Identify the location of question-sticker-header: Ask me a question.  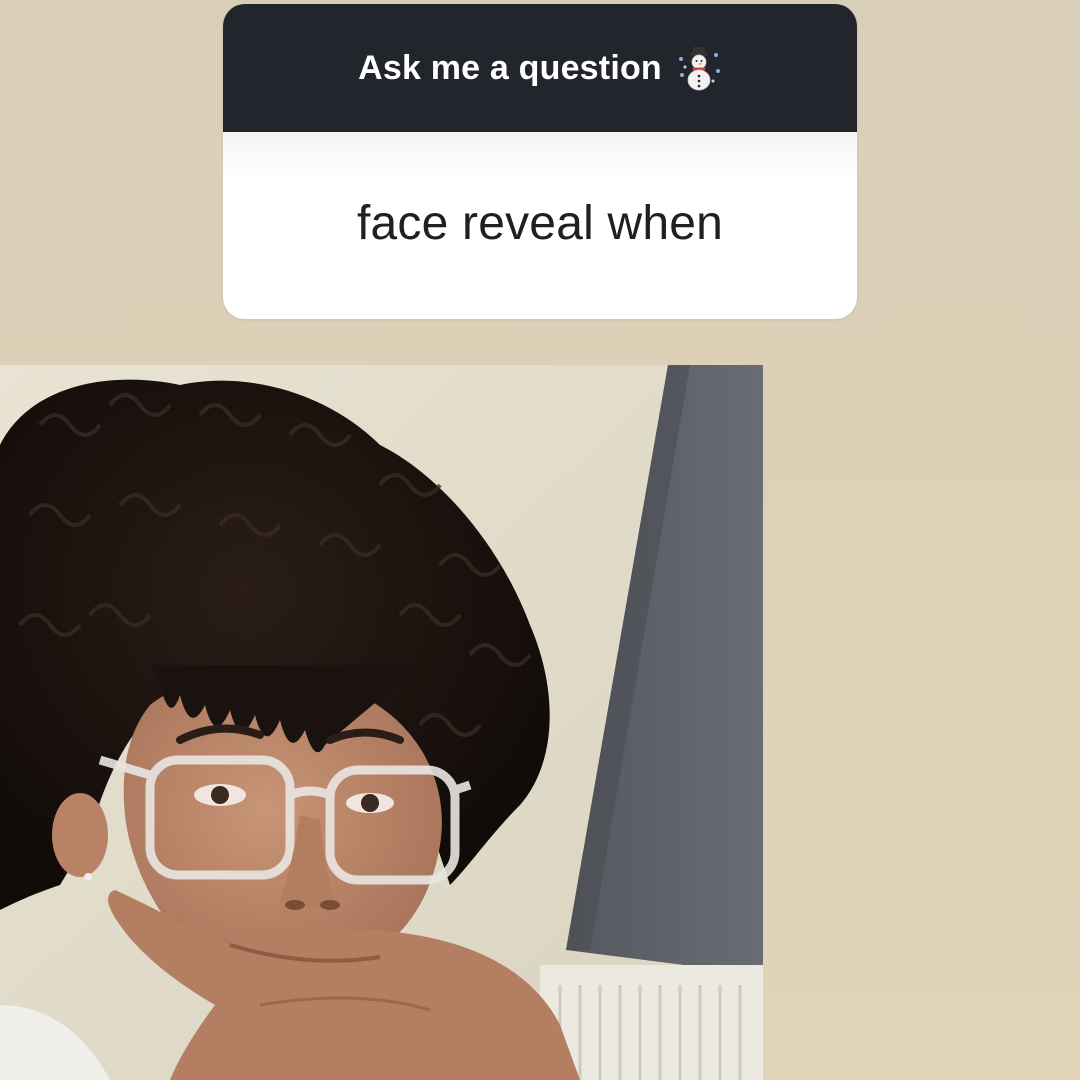
(540, 68).